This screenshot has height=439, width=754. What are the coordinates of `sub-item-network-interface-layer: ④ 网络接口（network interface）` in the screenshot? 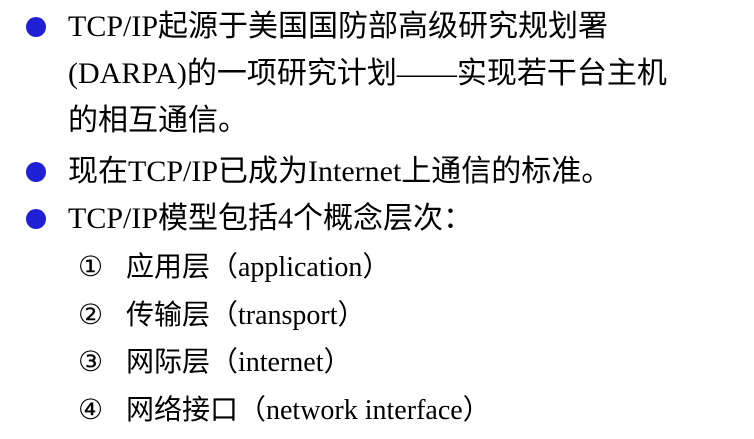 It's located at (284, 411).